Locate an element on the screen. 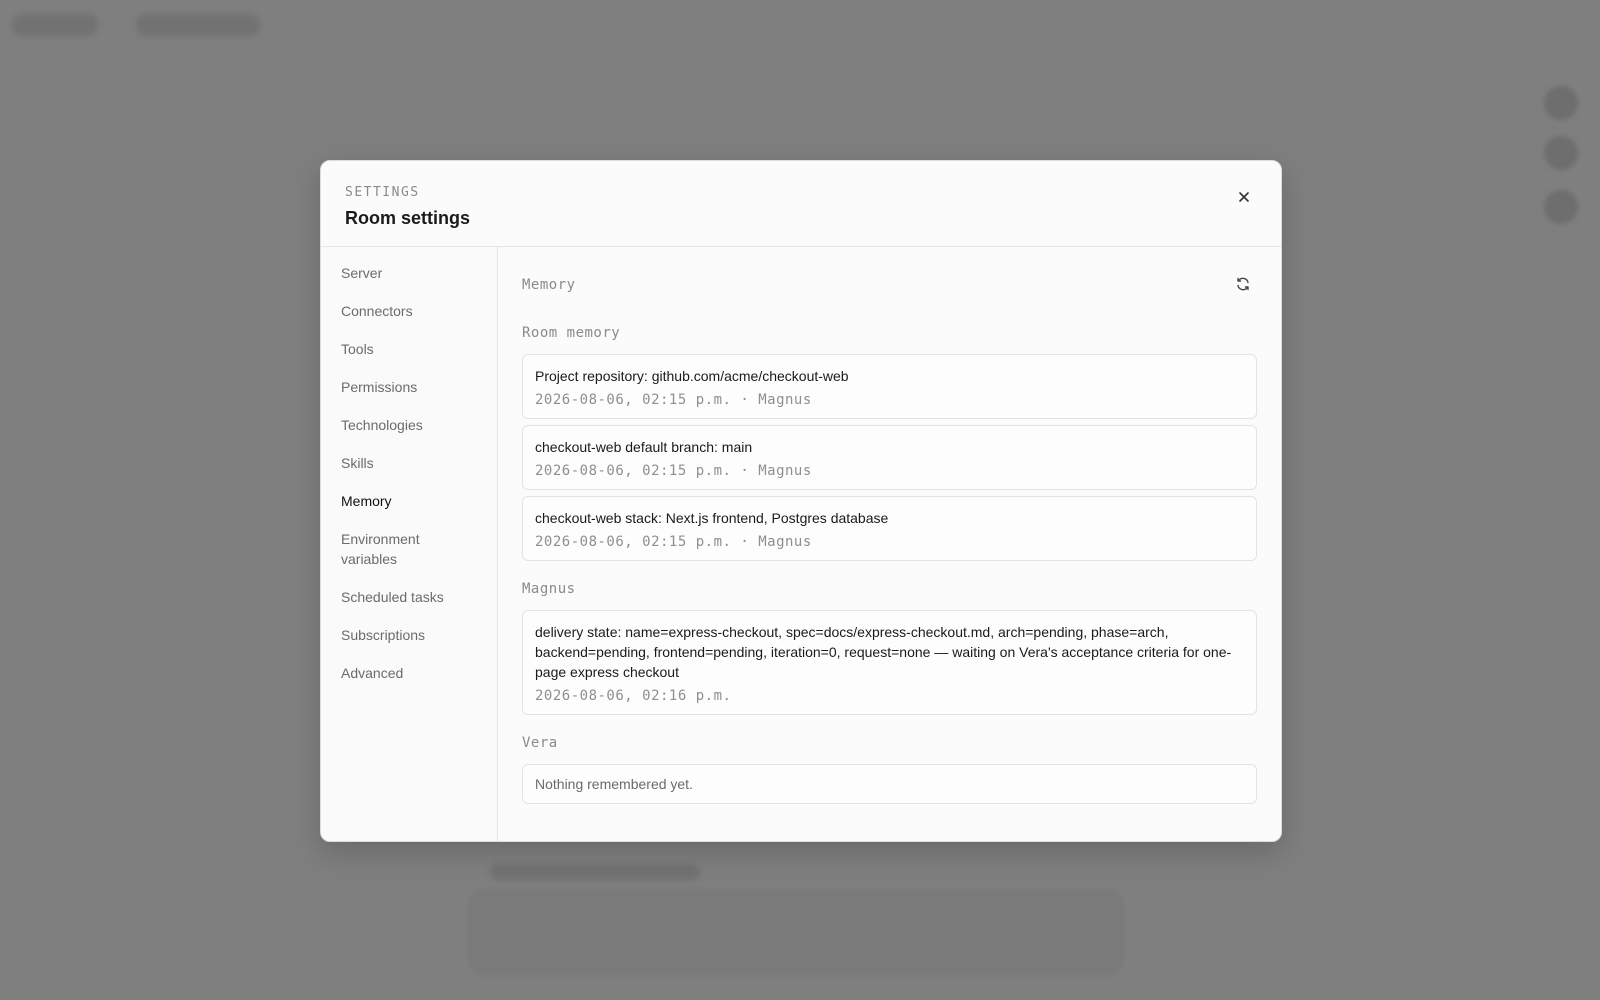  memory-group-title: Room memory is located at coordinates (571, 333).